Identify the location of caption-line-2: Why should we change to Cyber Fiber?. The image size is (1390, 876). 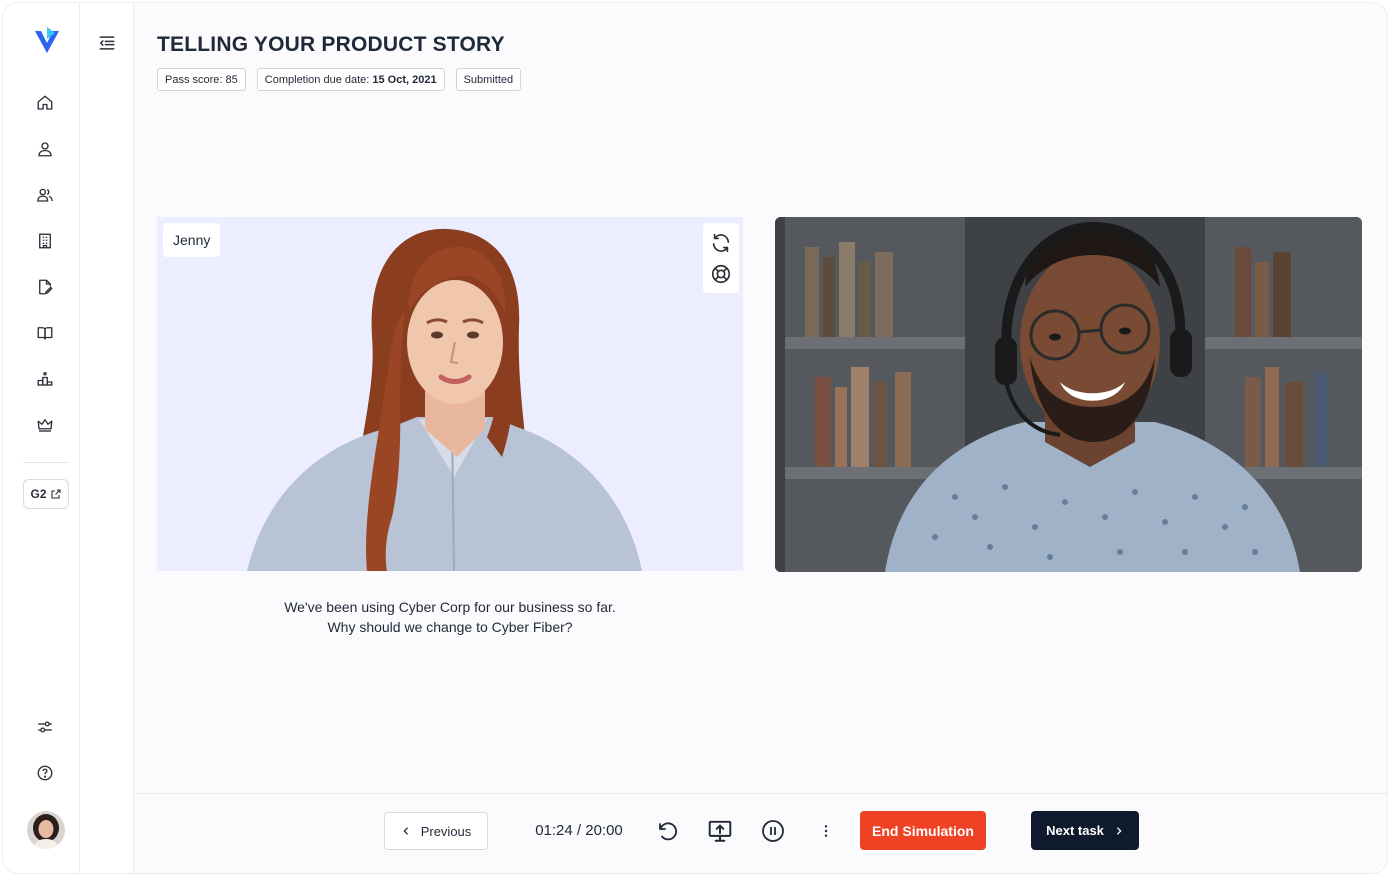
(450, 627).